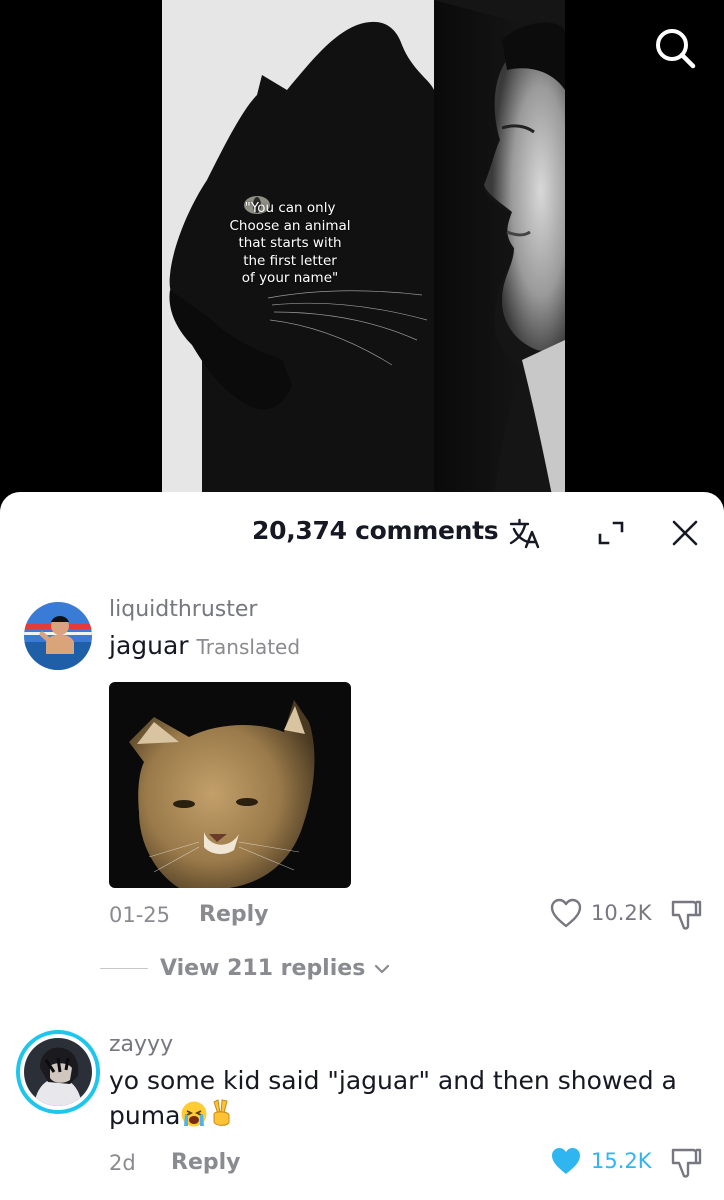 The width and height of the screenshot is (724, 1200). Describe the element at coordinates (140, 915) in the screenshot. I see `comment-date: 01-25` at that location.